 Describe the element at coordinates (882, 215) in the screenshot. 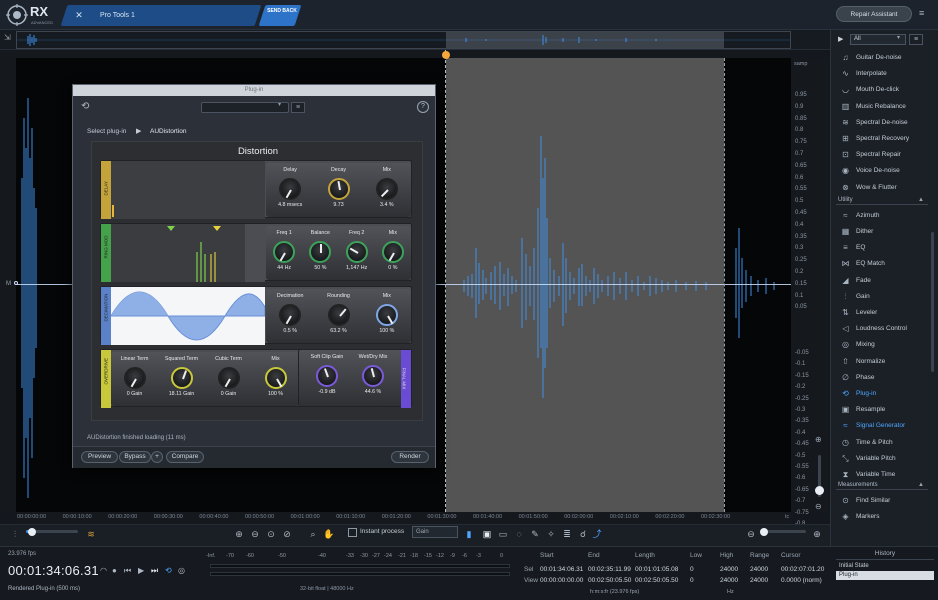

I see `module-item-azimuth: ≈ Azimuth` at that location.